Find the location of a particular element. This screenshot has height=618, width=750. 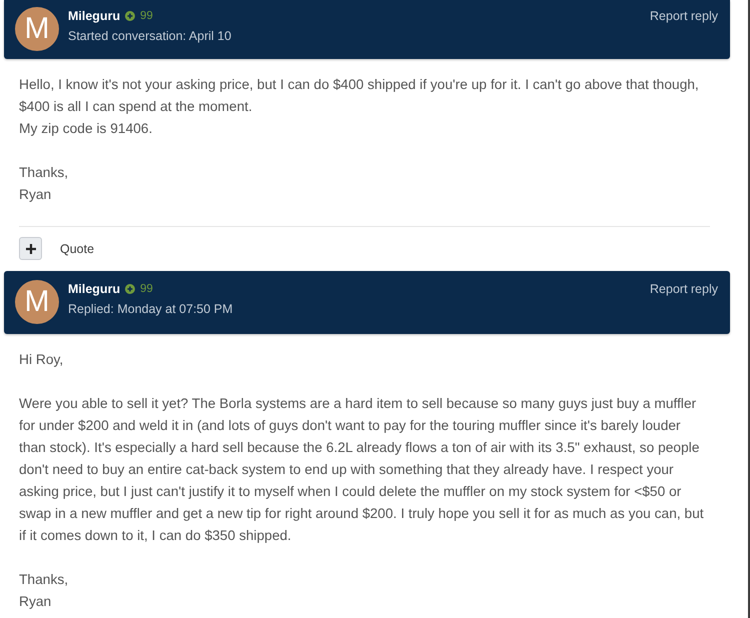

plus-button is located at coordinates (30, 248).